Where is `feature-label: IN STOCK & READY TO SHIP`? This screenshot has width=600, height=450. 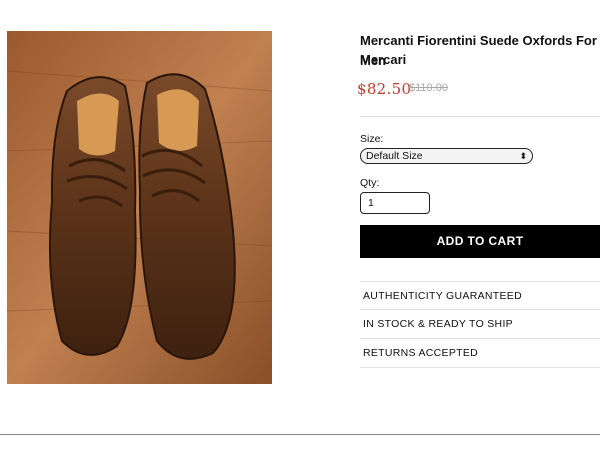
feature-label: IN STOCK & READY TO SHIP is located at coordinates (438, 324).